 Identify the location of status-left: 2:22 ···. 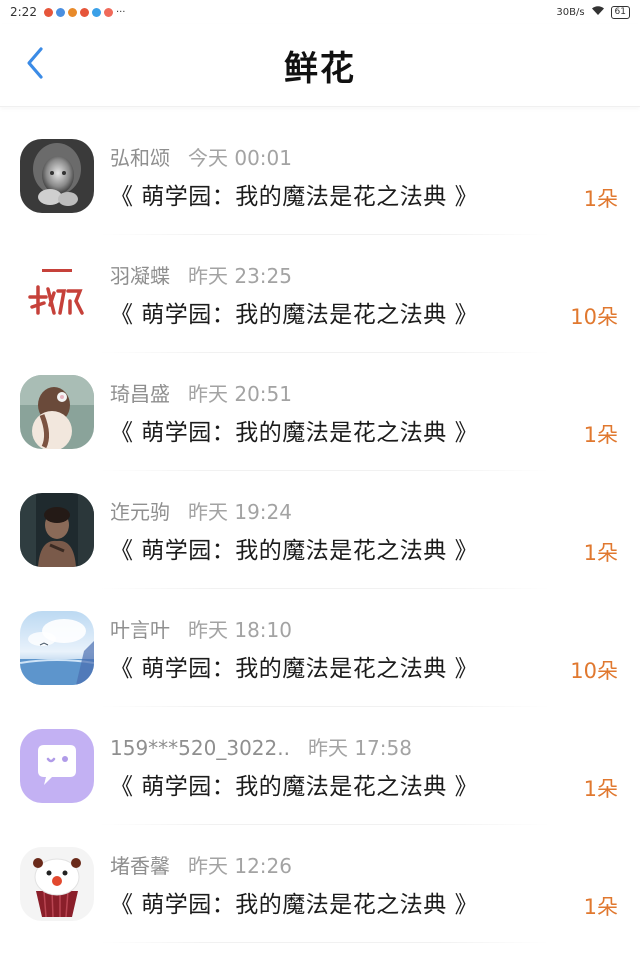
(68, 12).